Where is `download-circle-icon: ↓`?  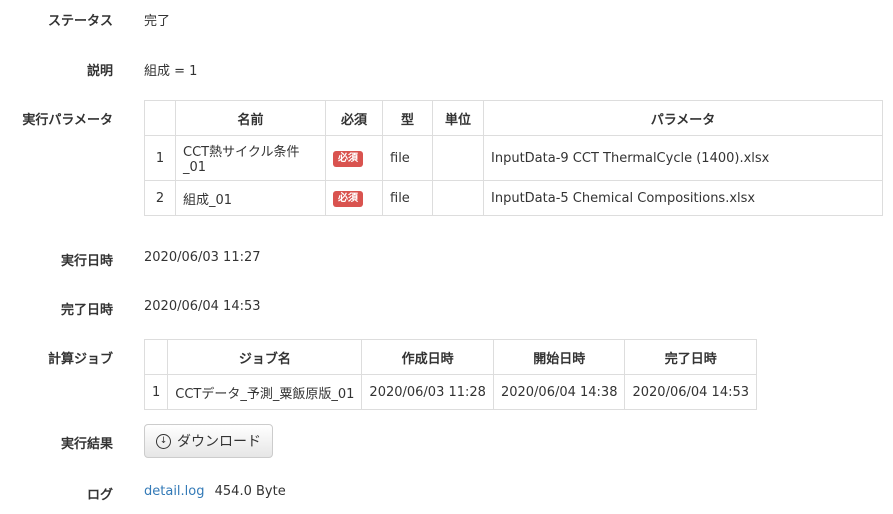
download-circle-icon: ↓ is located at coordinates (163, 441).